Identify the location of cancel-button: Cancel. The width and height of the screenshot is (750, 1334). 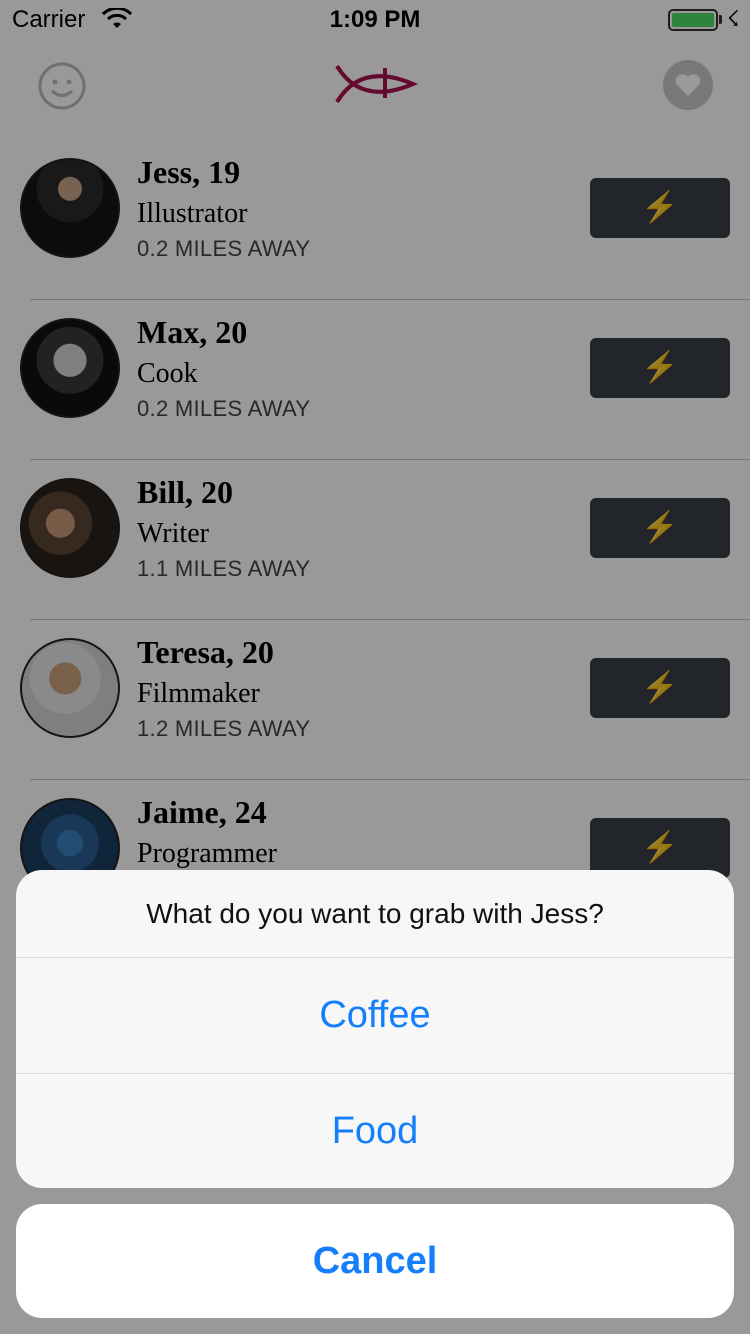
(375, 1261).